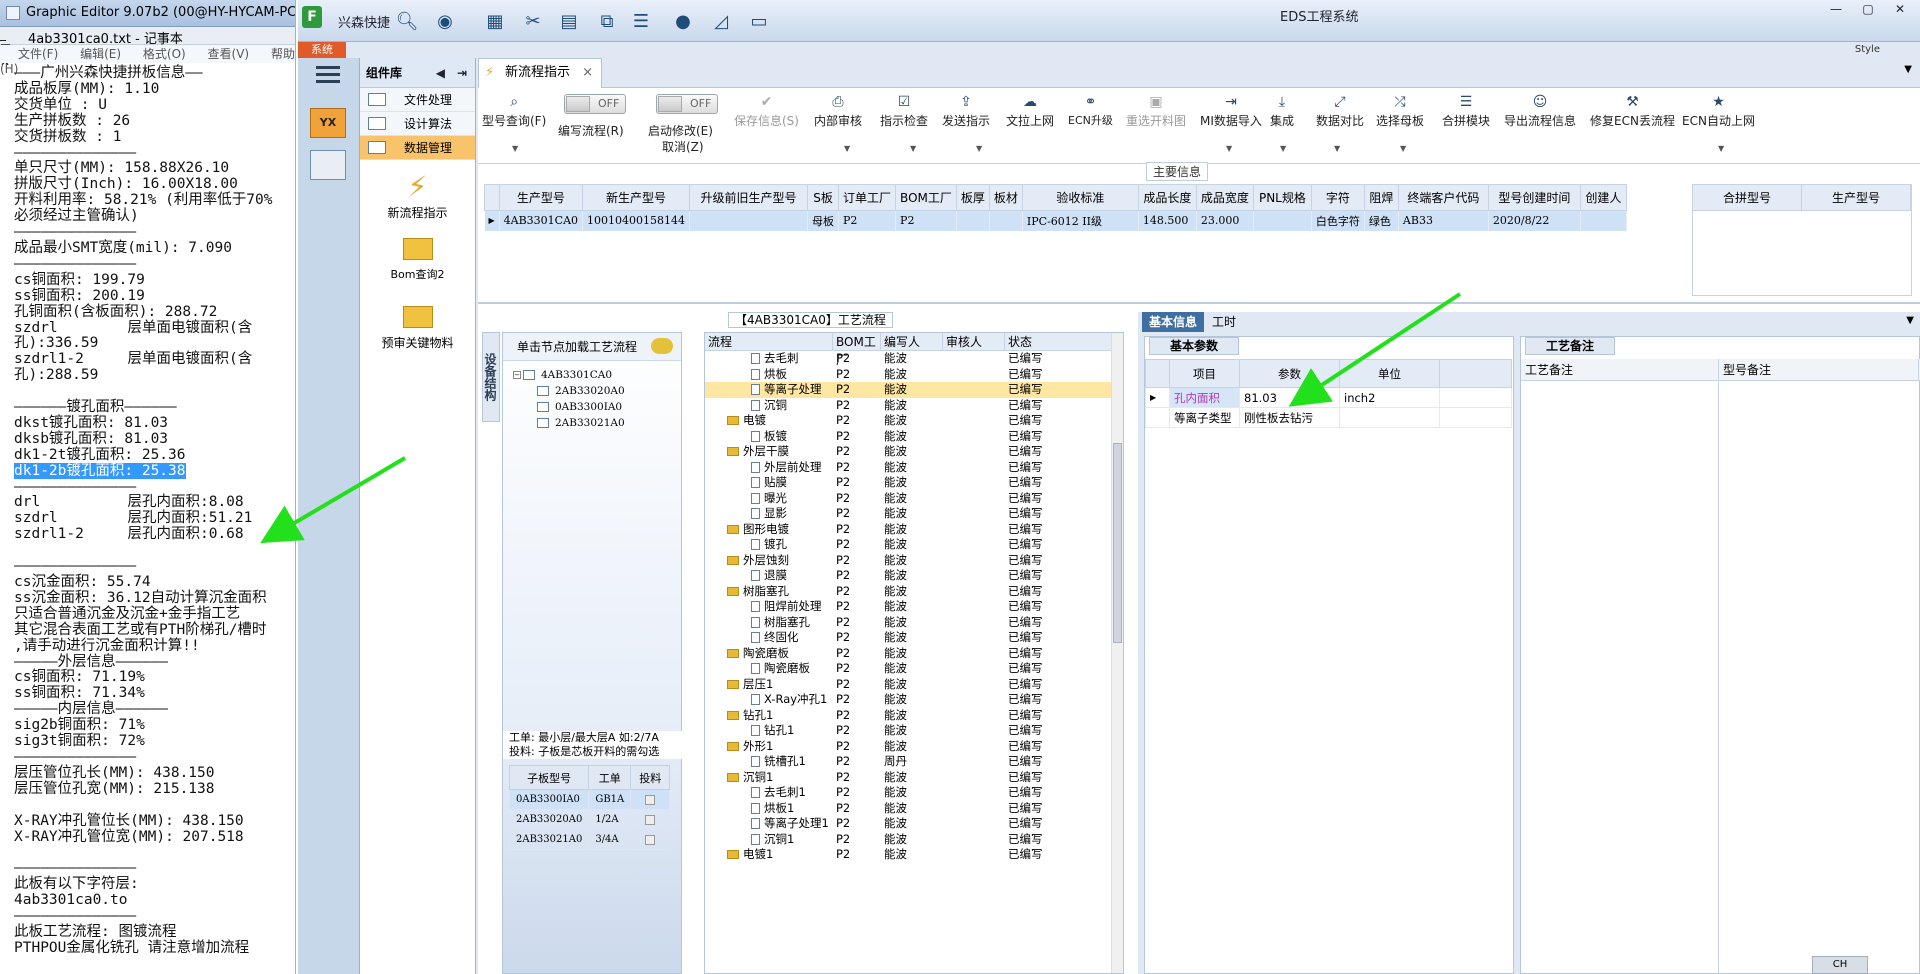  Describe the element at coordinates (1868, 10) in the screenshot. I see `eds-maximize-button: ▢` at that location.